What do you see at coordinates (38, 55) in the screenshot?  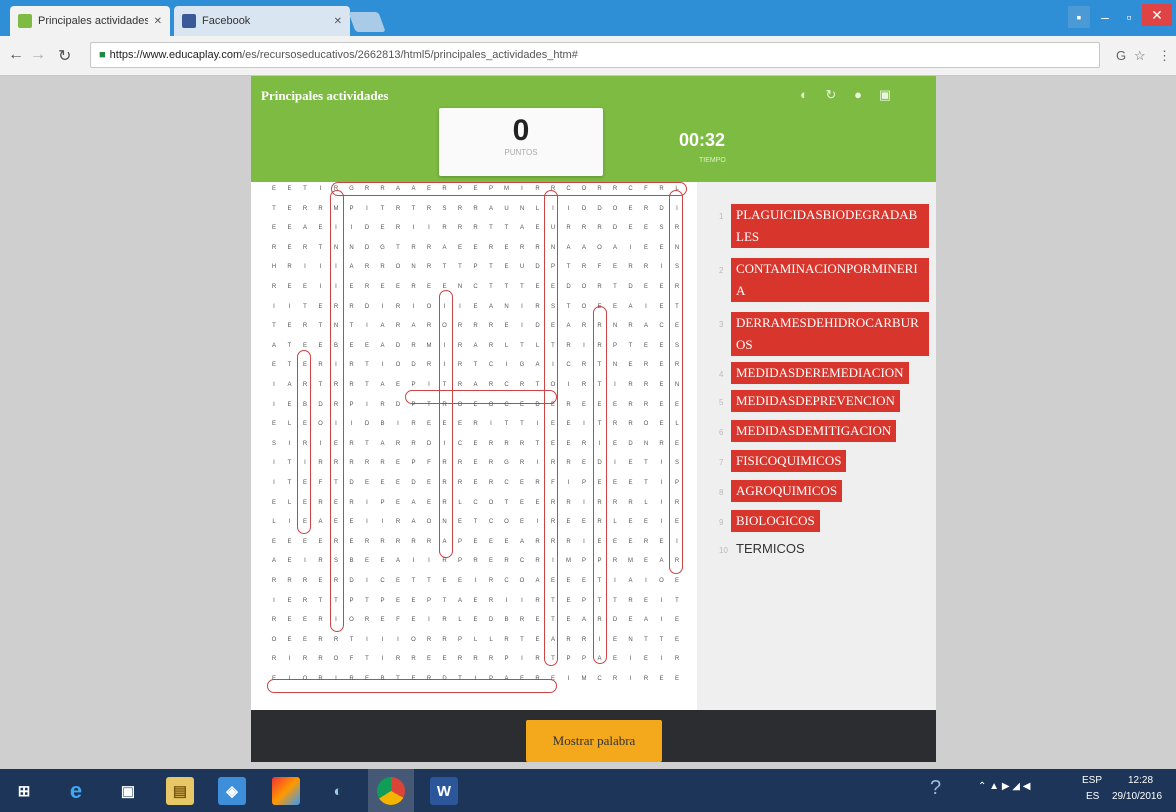 I see `forward-icon: →` at bounding box center [38, 55].